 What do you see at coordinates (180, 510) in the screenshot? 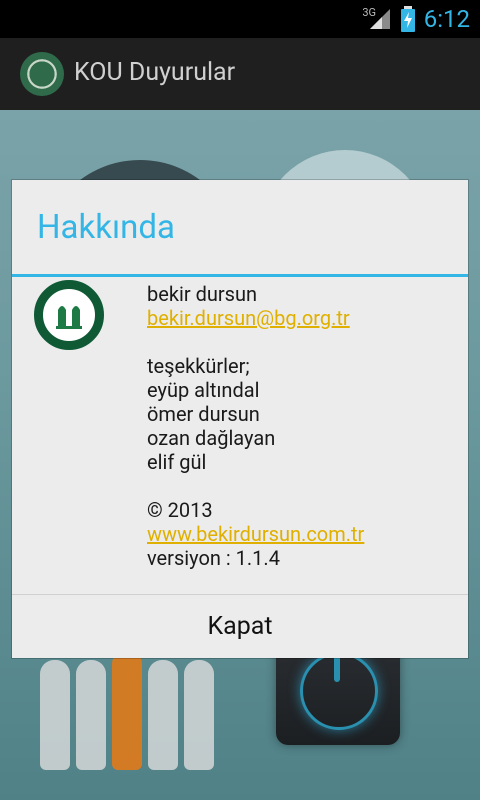
I see `copyright-text: © 2013` at bounding box center [180, 510].